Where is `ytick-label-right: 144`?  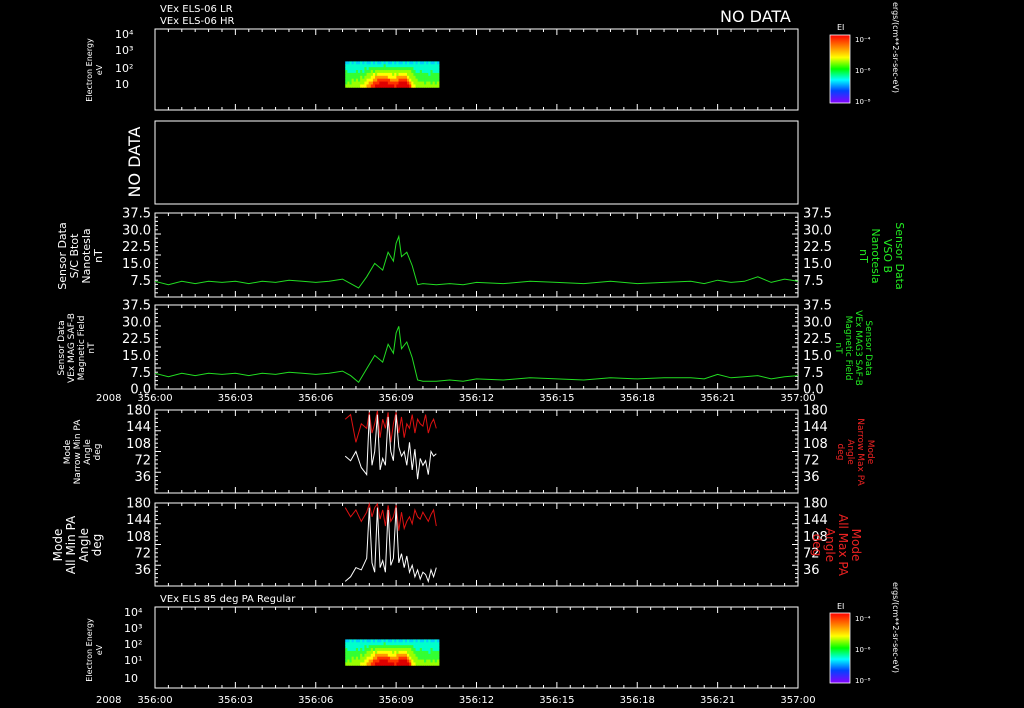
ytick-label-right: 144 is located at coordinates (815, 427).